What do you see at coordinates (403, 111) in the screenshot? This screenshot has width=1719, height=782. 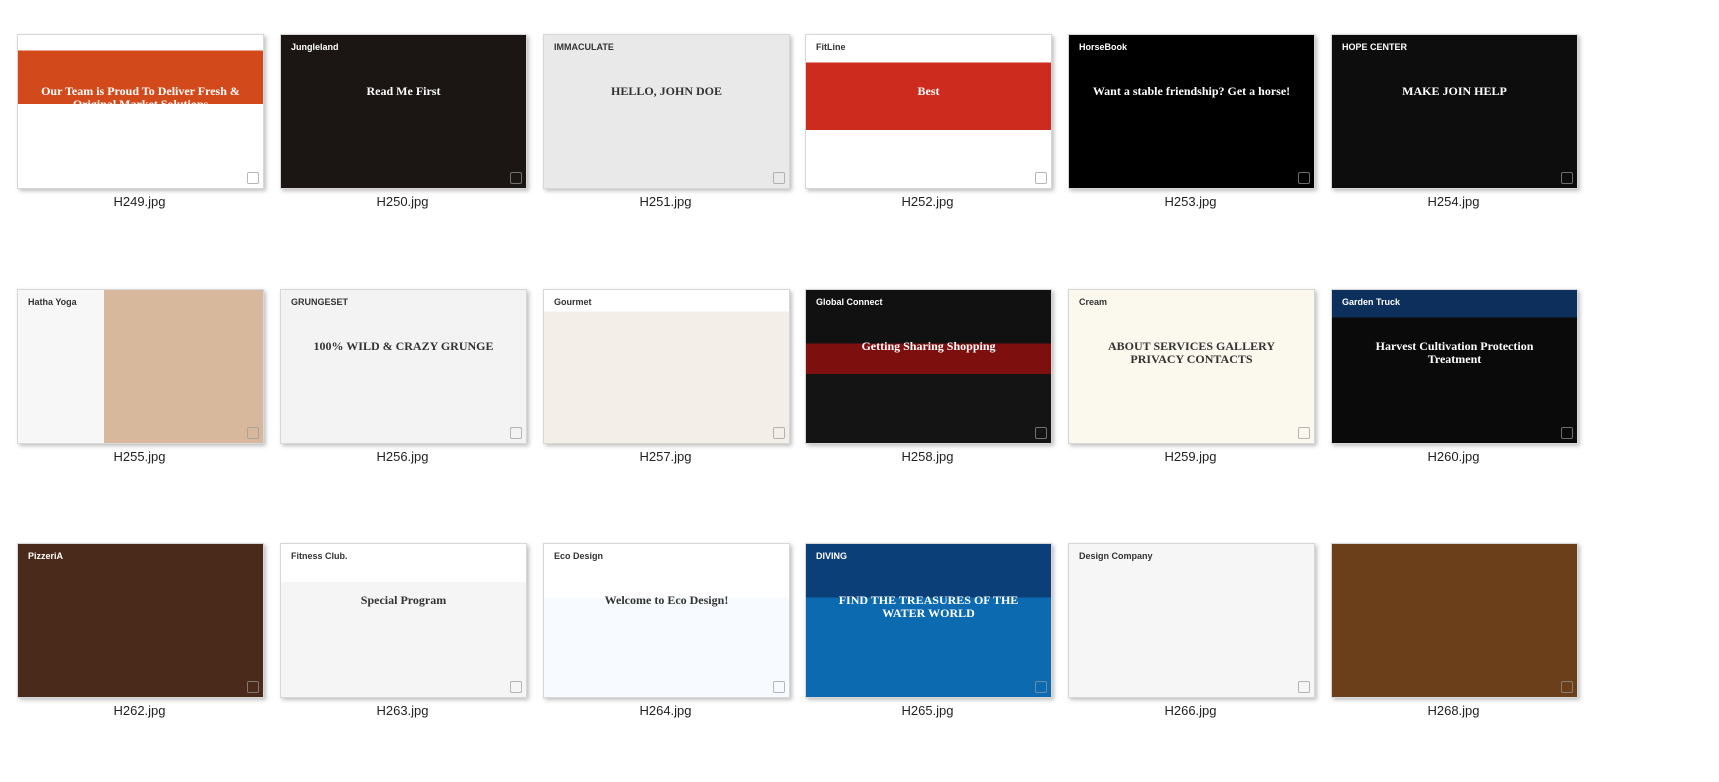 I see `image-thumbnail: Jungleland Read Me First` at bounding box center [403, 111].